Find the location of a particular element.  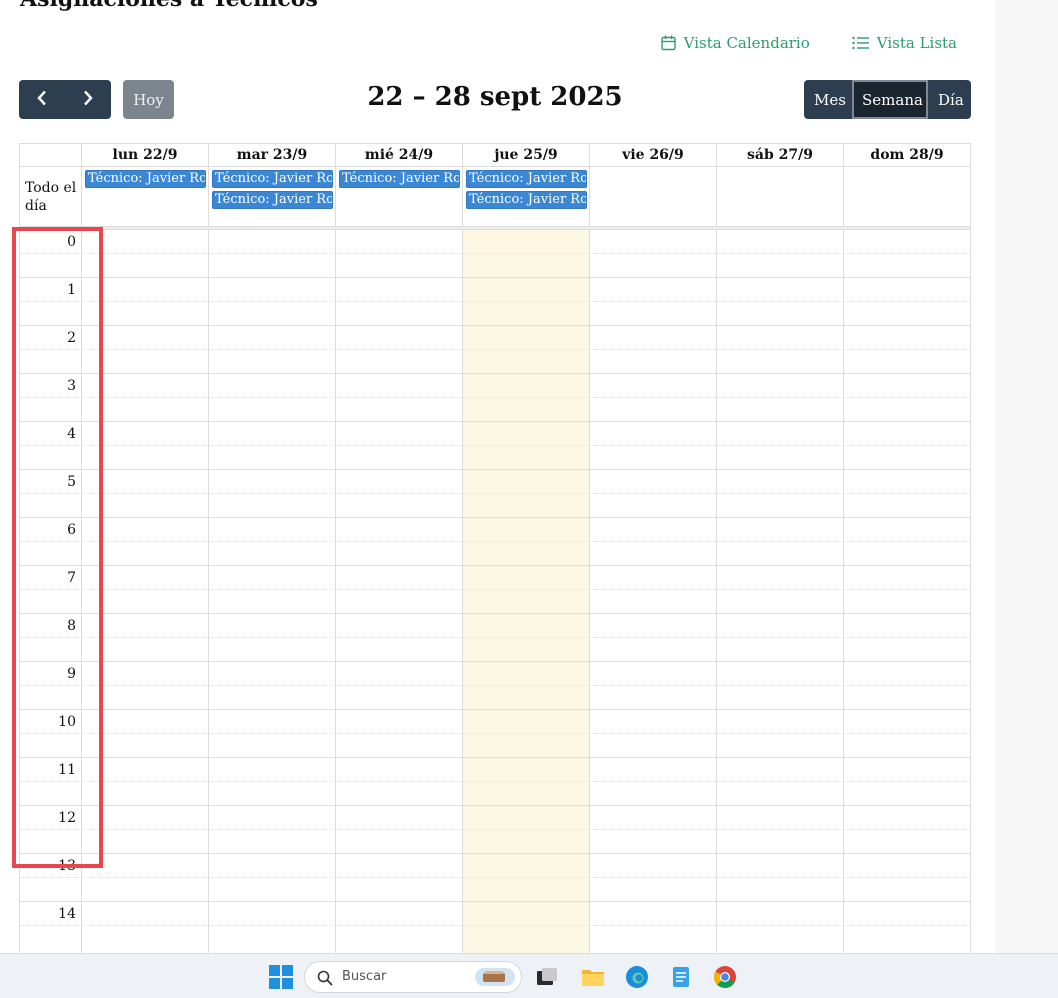

hour-label: 5 is located at coordinates (71, 482).